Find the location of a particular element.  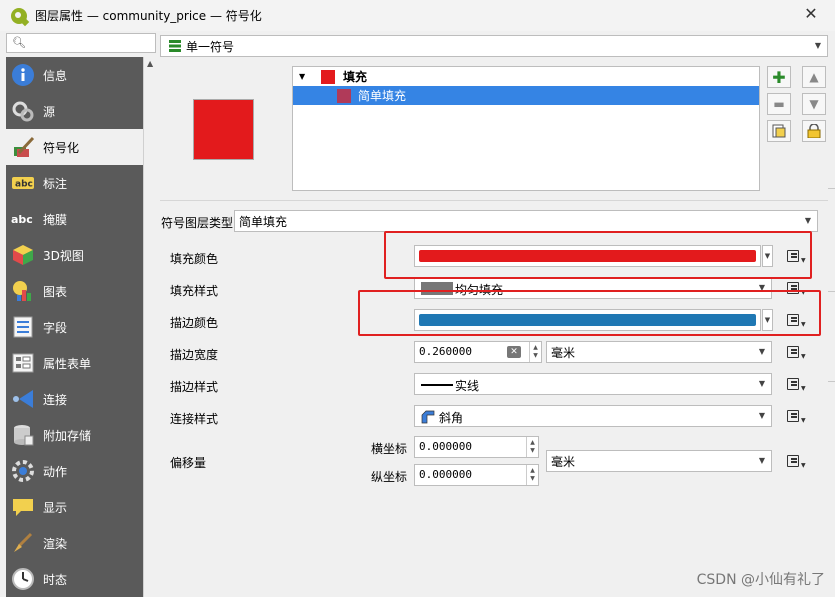

svg-text: abc is located at coordinates (24, 185).